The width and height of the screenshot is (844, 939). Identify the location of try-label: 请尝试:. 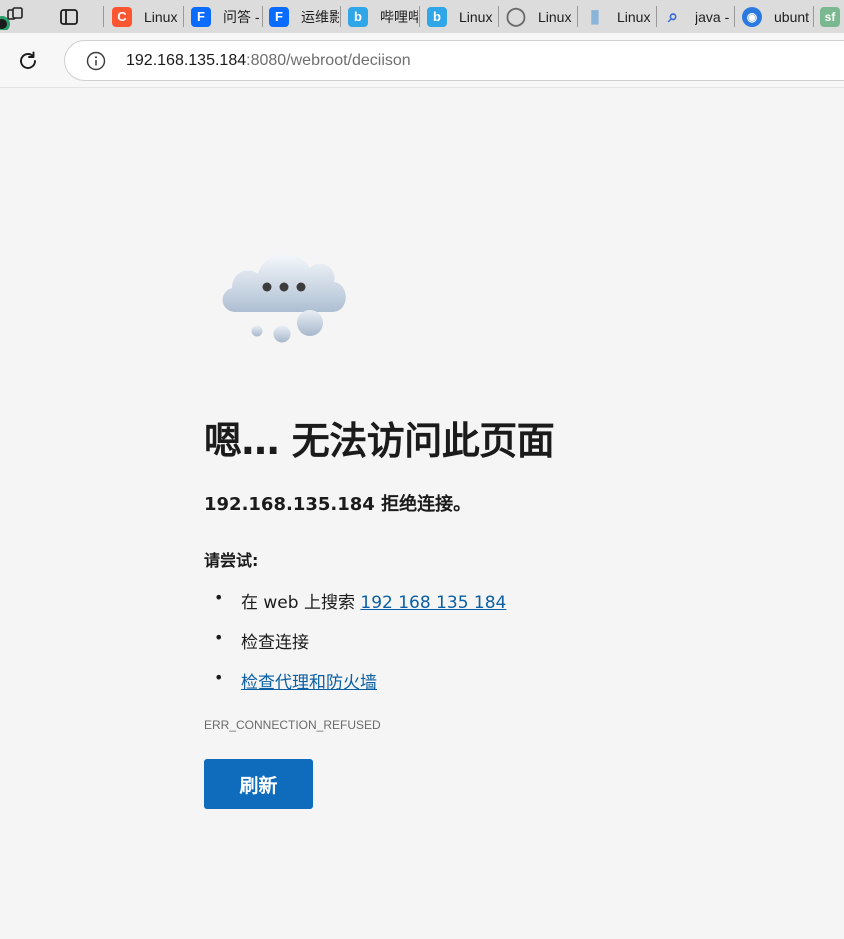
(231, 560).